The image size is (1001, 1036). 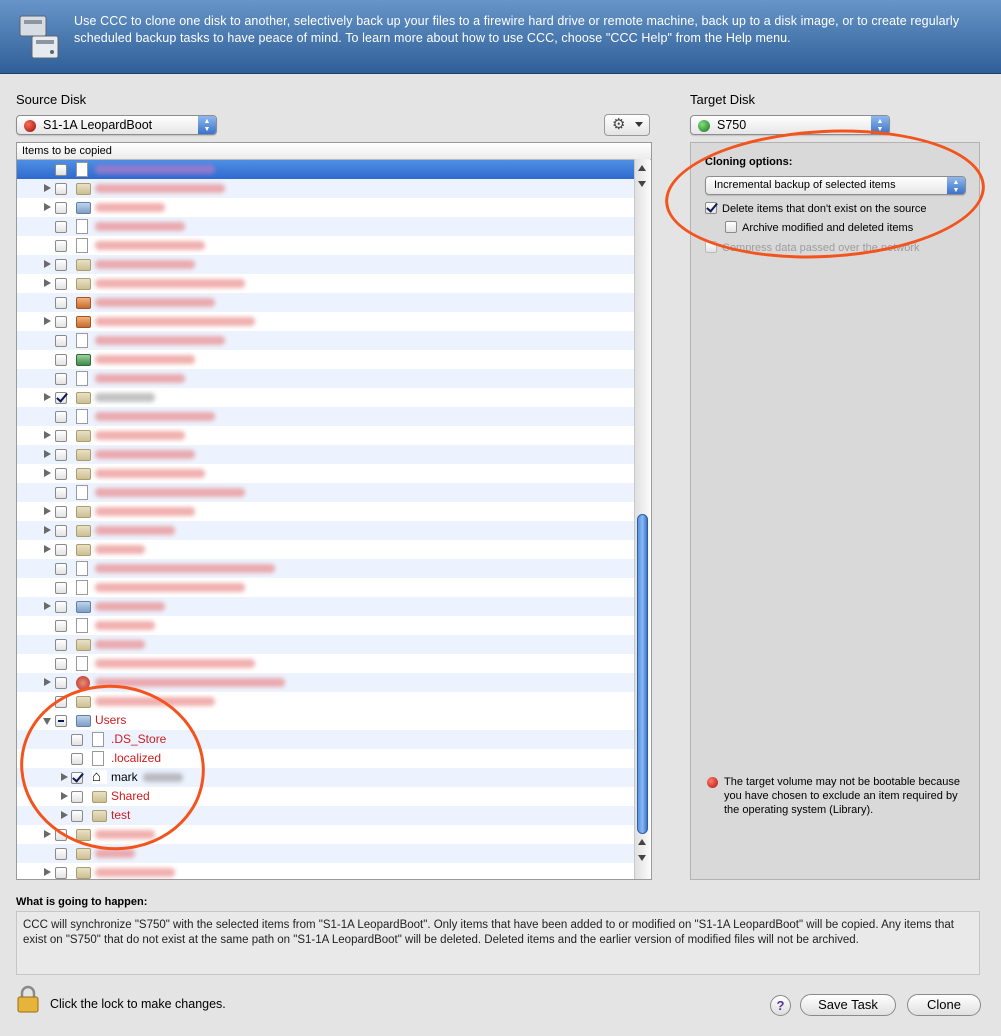 I want to click on lock-icon, so click(x=28, y=999).